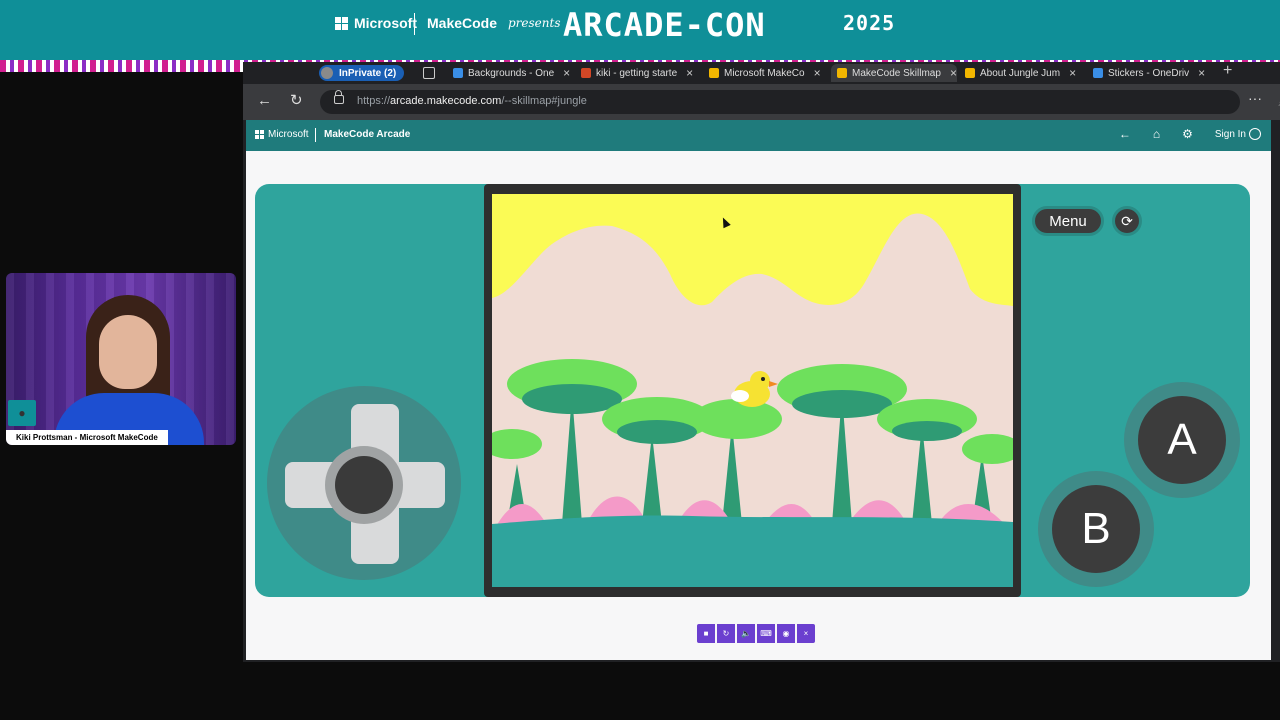 The width and height of the screenshot is (1280, 720). What do you see at coordinates (664, 25) in the screenshot?
I see `banner-title: ARCADE-CON` at bounding box center [664, 25].